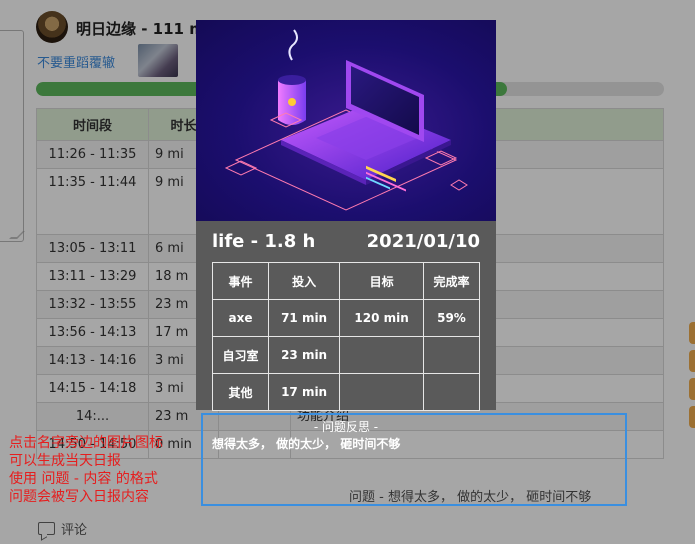  I want to click on card-cell: 71 min, so click(304, 318).